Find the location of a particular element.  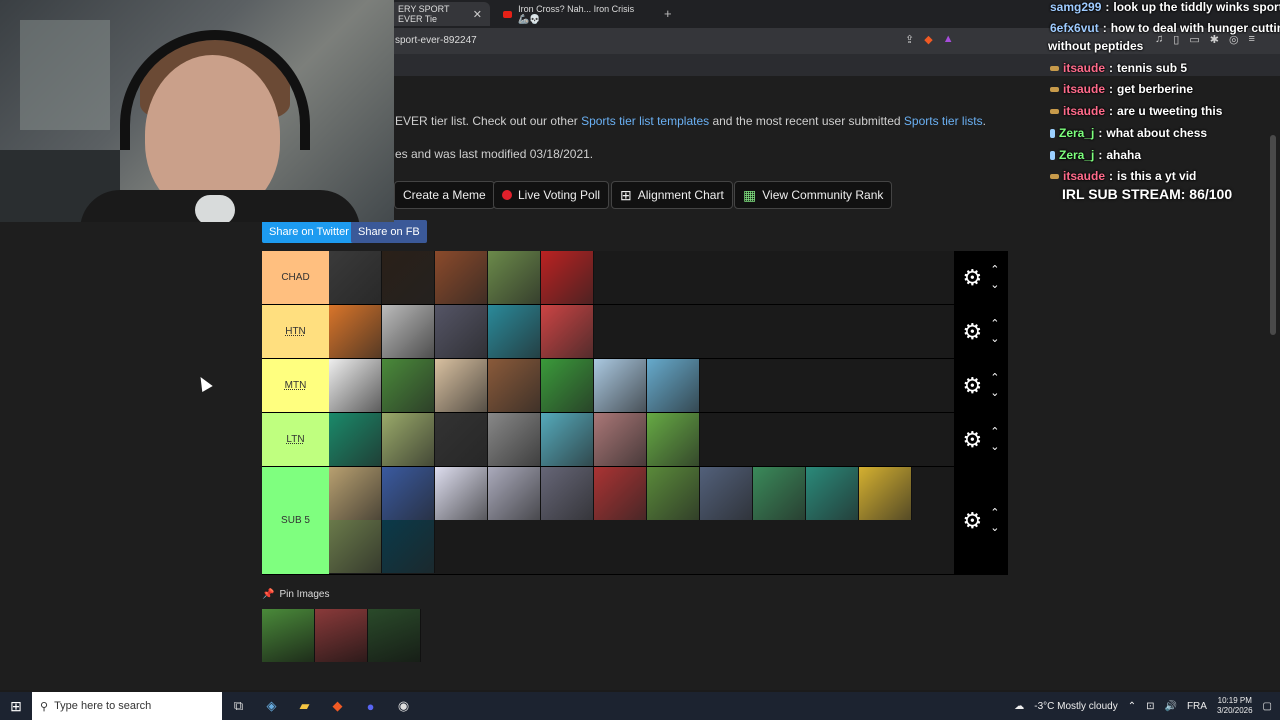

weather-icon: ☁ is located at coordinates (1019, 706).